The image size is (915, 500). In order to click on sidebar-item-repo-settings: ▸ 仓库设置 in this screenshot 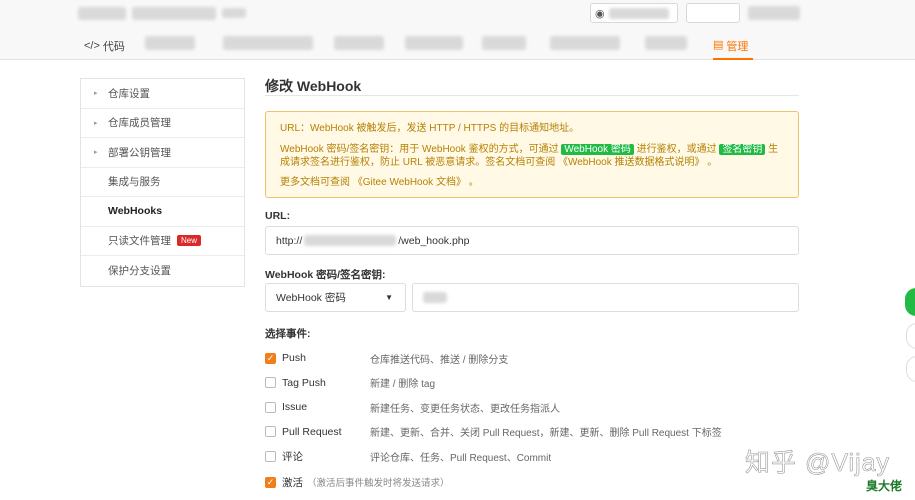, I will do `click(162, 94)`.